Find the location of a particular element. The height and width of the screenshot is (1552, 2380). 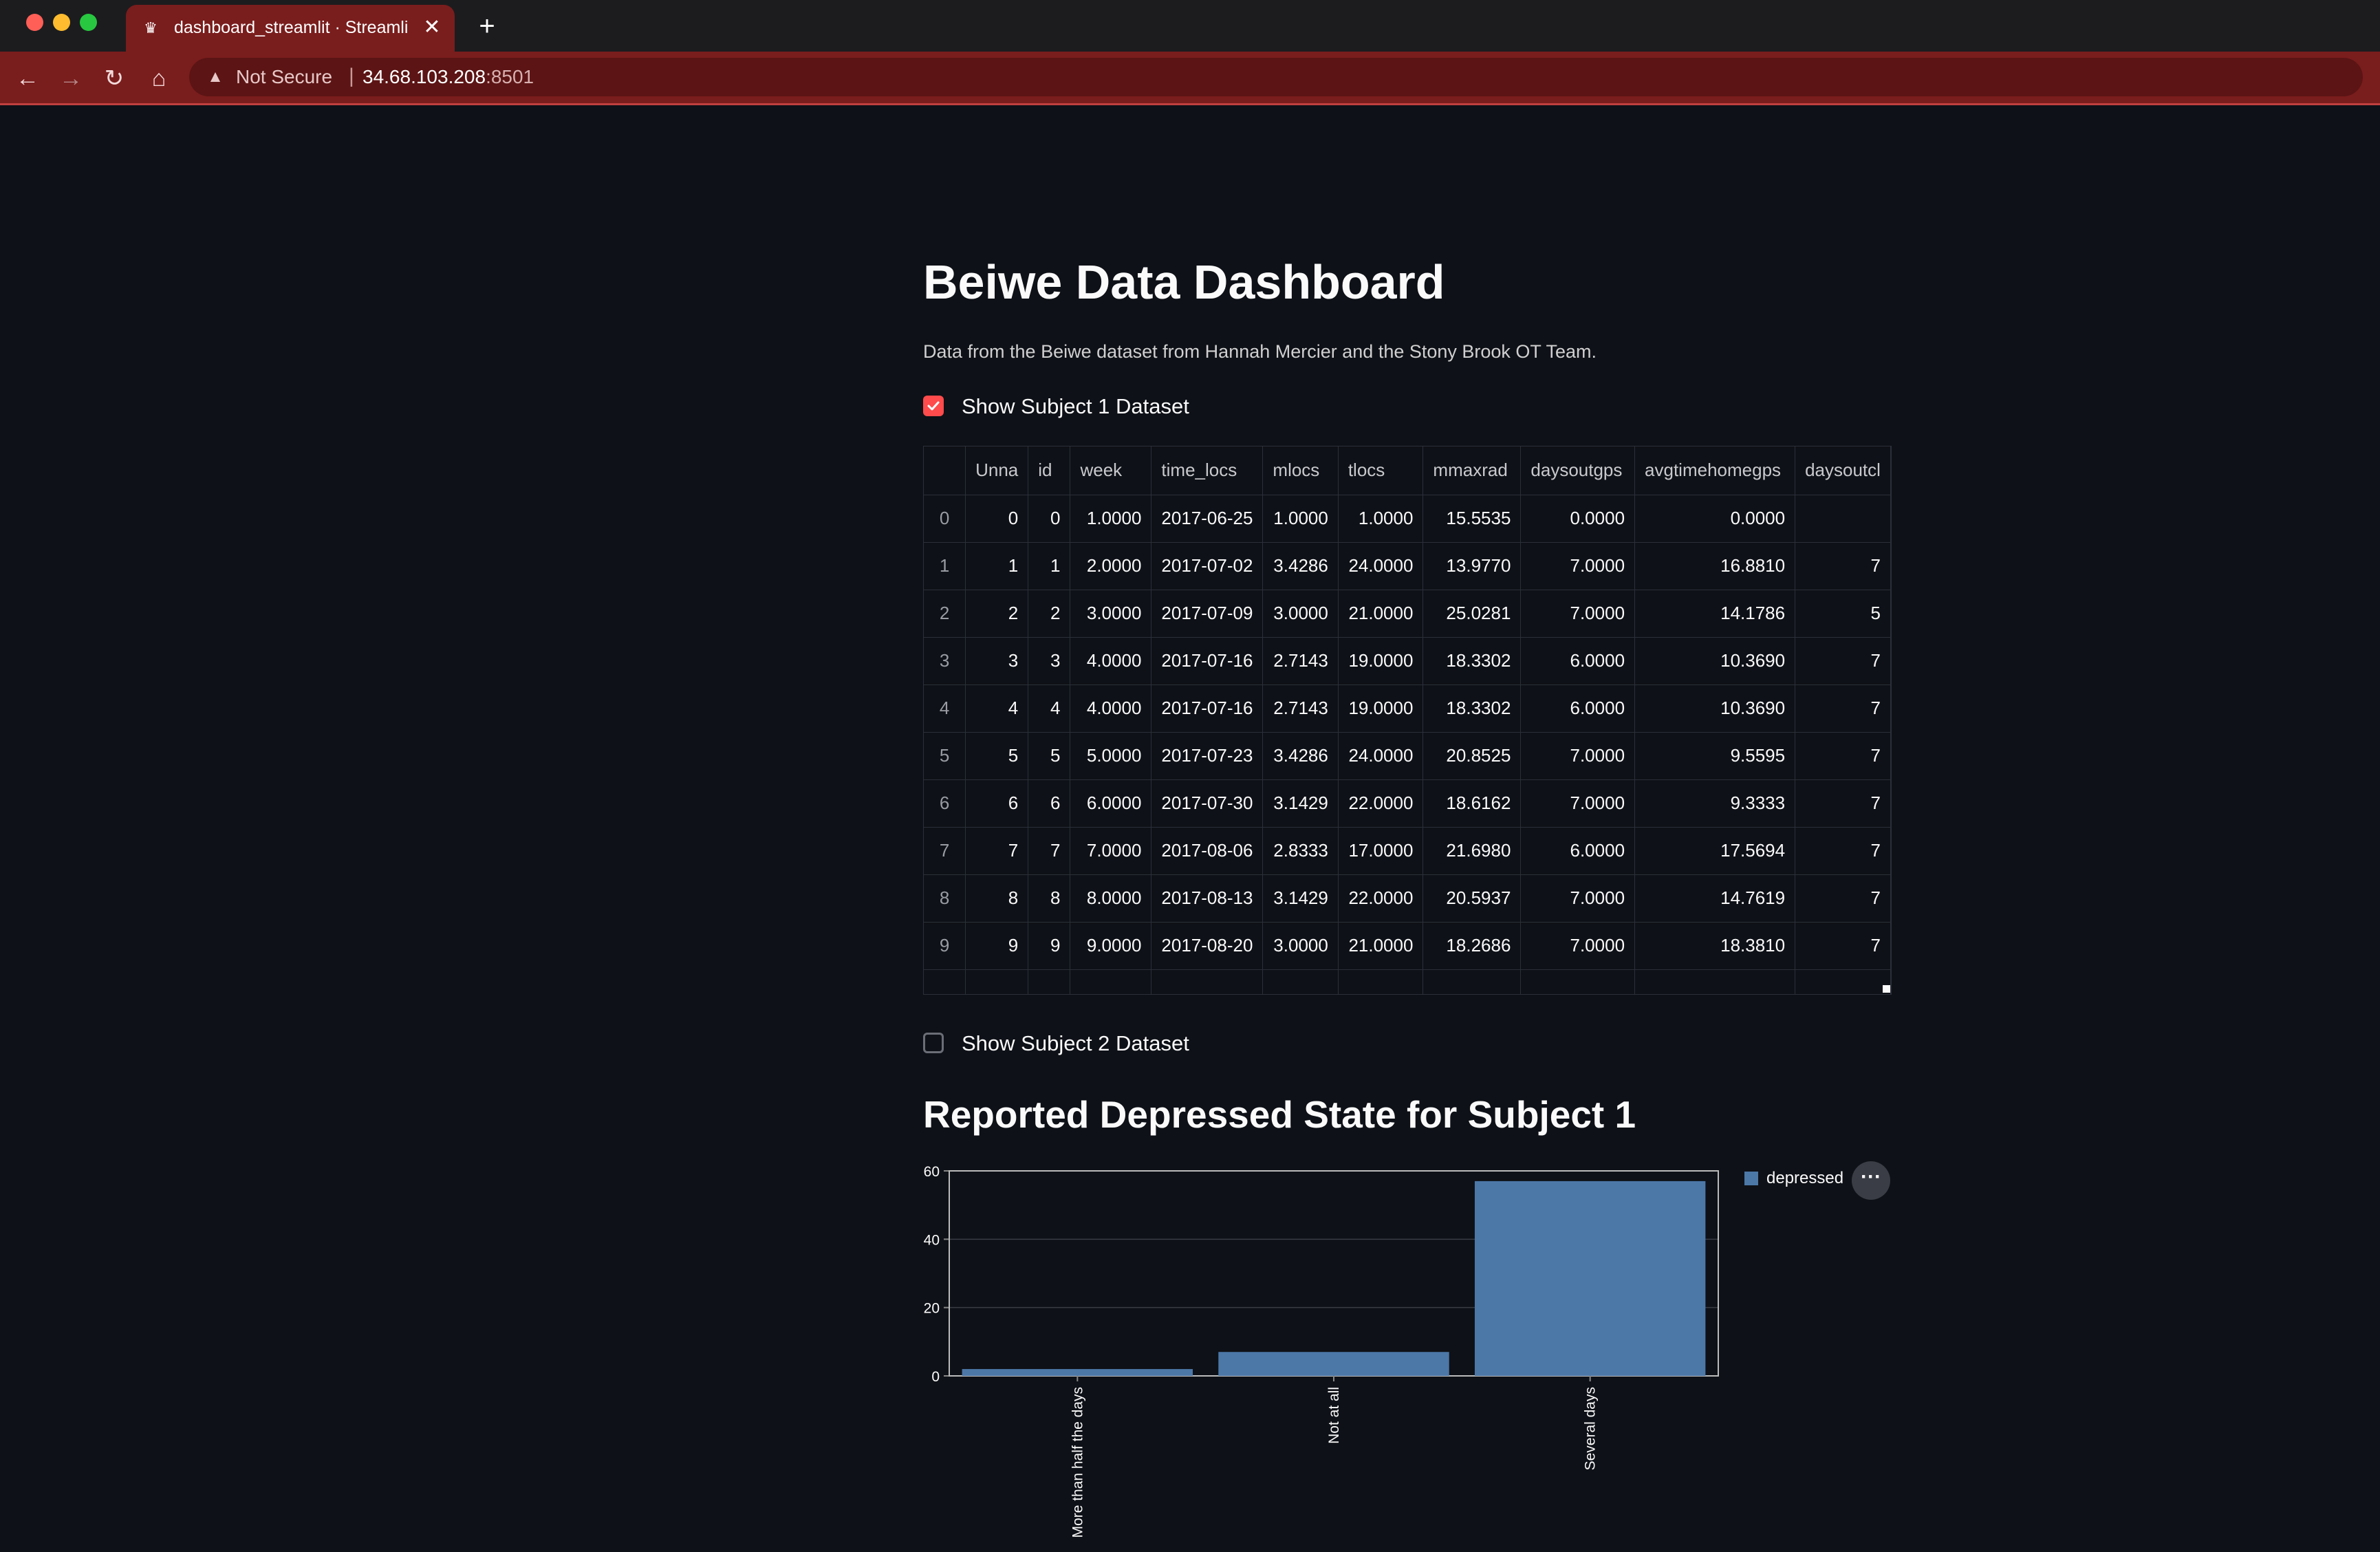

row-index-cell: 8 is located at coordinates (945, 898).